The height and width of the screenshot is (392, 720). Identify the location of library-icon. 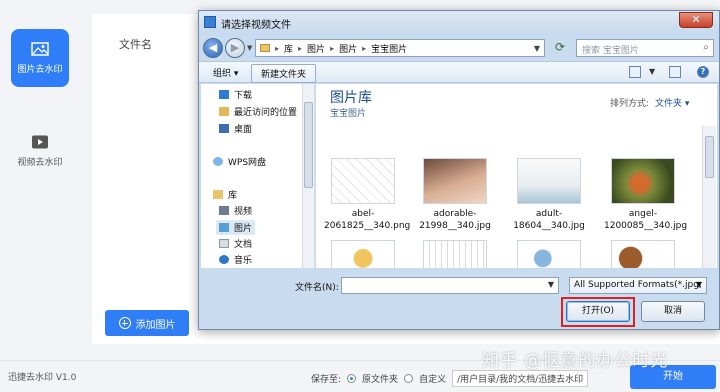
(218, 194).